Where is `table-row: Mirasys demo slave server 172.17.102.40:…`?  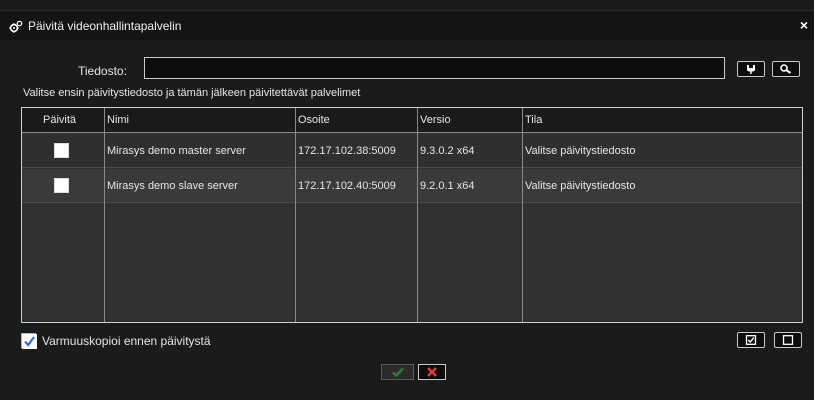 table-row: Mirasys demo slave server 172.17.102.40:… is located at coordinates (412, 186).